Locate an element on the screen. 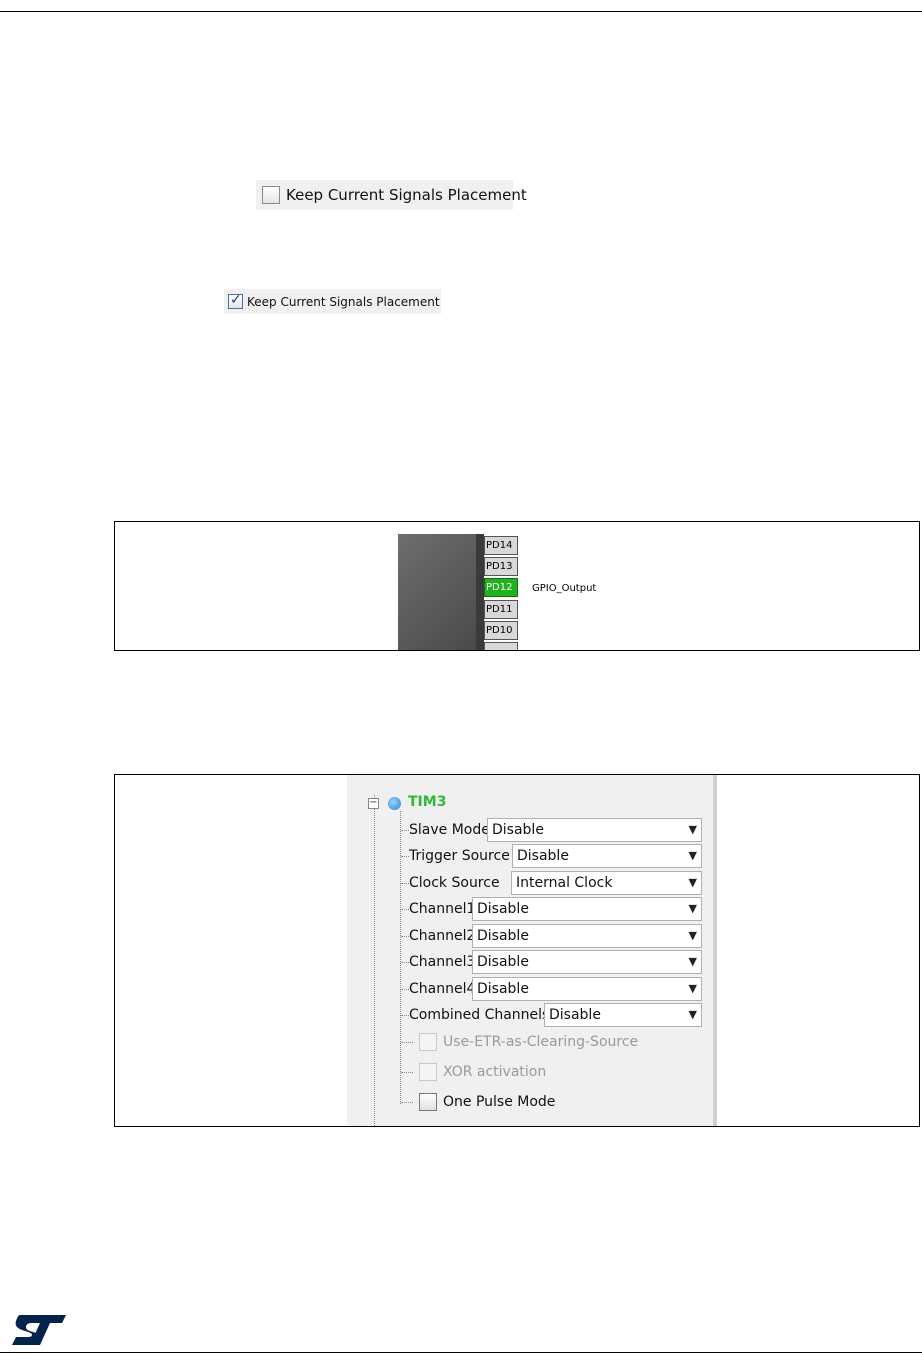  setting-label: Channel4 is located at coordinates (442, 989).